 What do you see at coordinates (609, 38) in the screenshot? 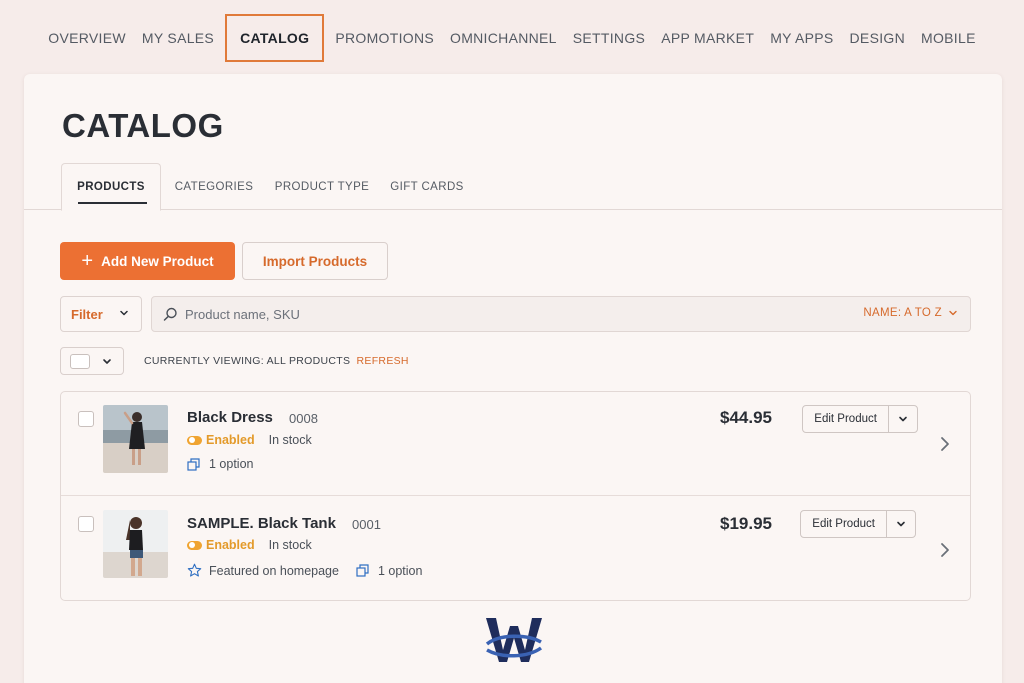
I see `nav-item-settings: SETTINGS` at bounding box center [609, 38].